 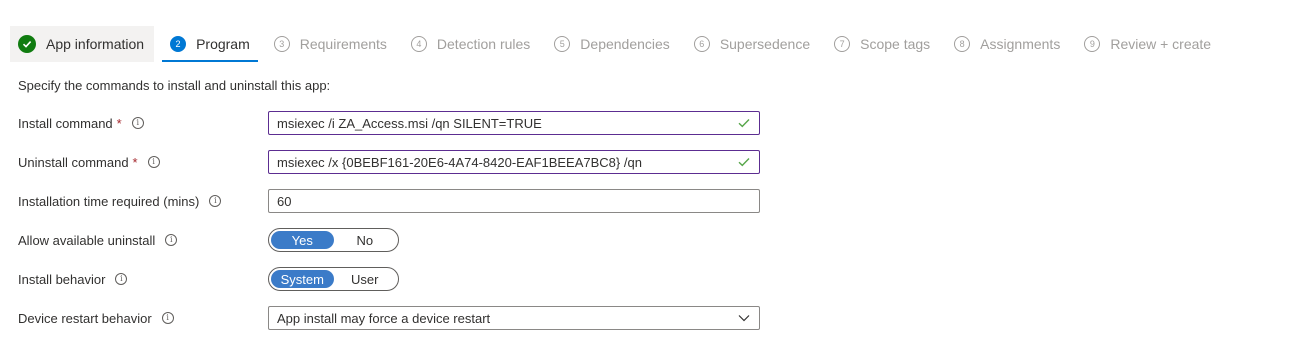 What do you see at coordinates (120, 201) in the screenshot?
I see `install-time-label: Installation time required (mins) i` at bounding box center [120, 201].